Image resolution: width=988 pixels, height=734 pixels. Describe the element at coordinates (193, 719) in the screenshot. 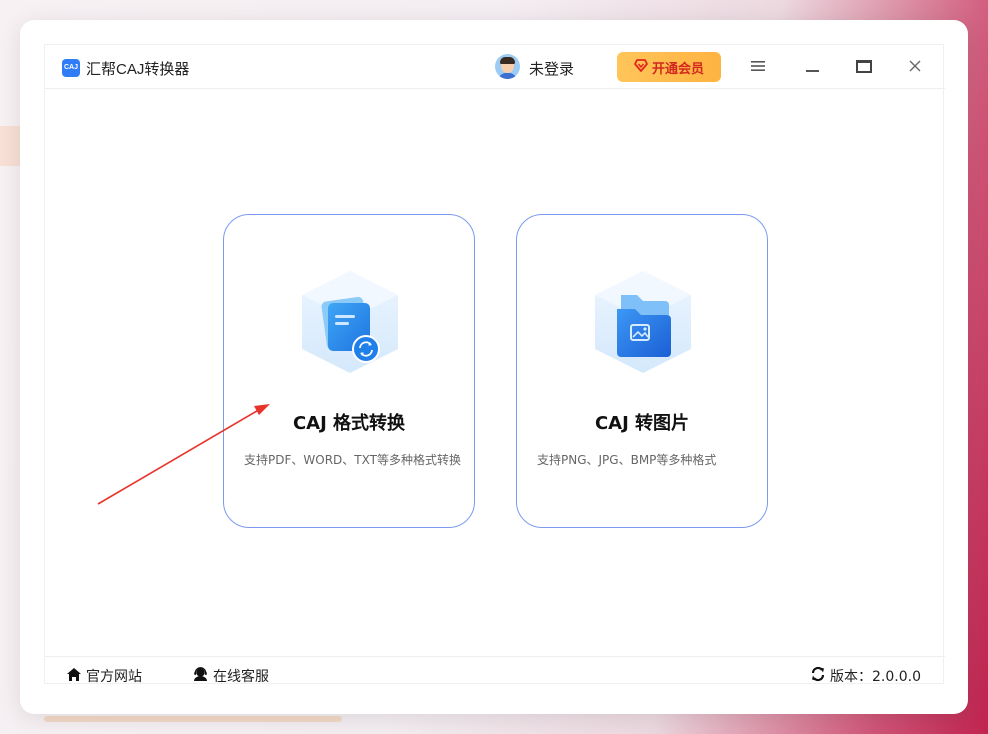

I see `background-bar` at that location.